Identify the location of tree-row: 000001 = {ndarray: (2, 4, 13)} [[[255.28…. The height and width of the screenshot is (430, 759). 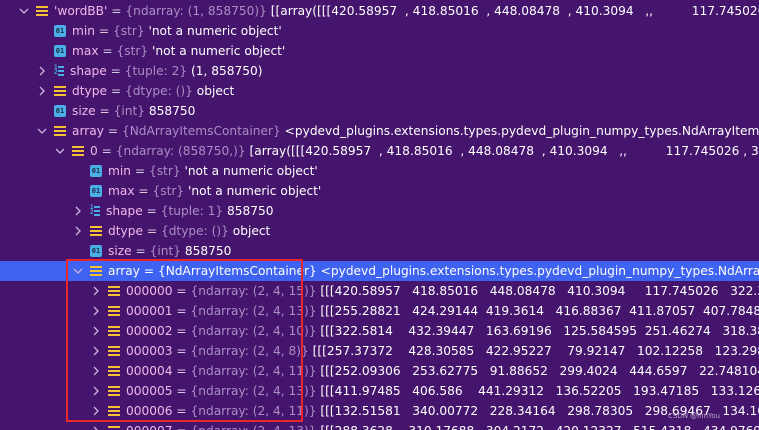
(379, 311).